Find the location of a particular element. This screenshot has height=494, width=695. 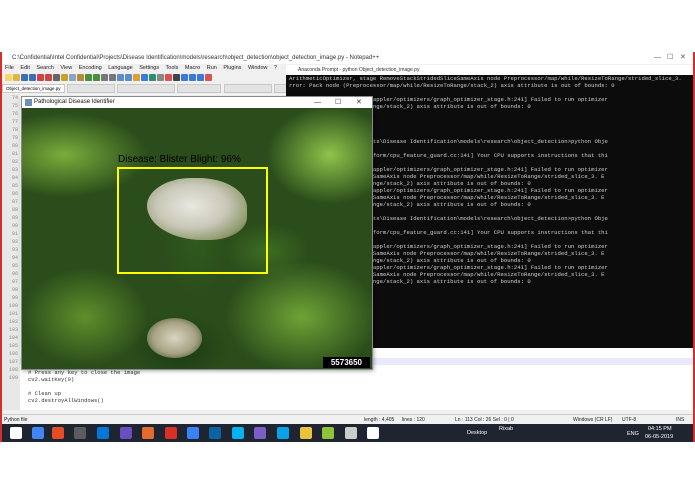

line-number: 102 is located at coordinates (13, 322).